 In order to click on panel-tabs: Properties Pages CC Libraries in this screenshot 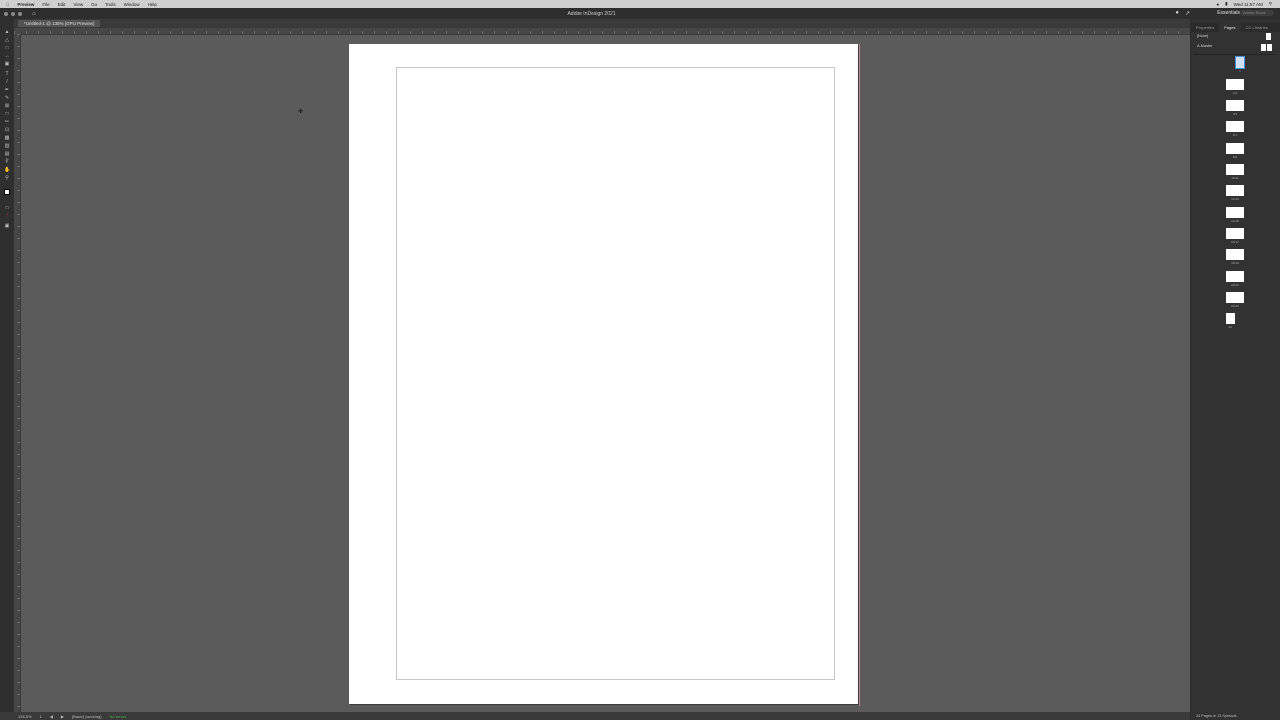, I will do `click(1235, 27)`.